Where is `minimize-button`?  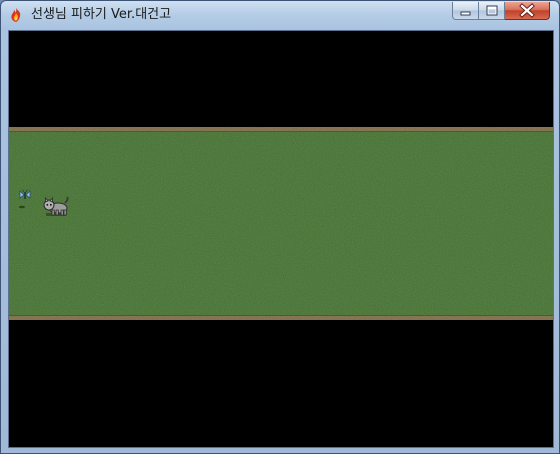
minimize-button is located at coordinates (465, 11).